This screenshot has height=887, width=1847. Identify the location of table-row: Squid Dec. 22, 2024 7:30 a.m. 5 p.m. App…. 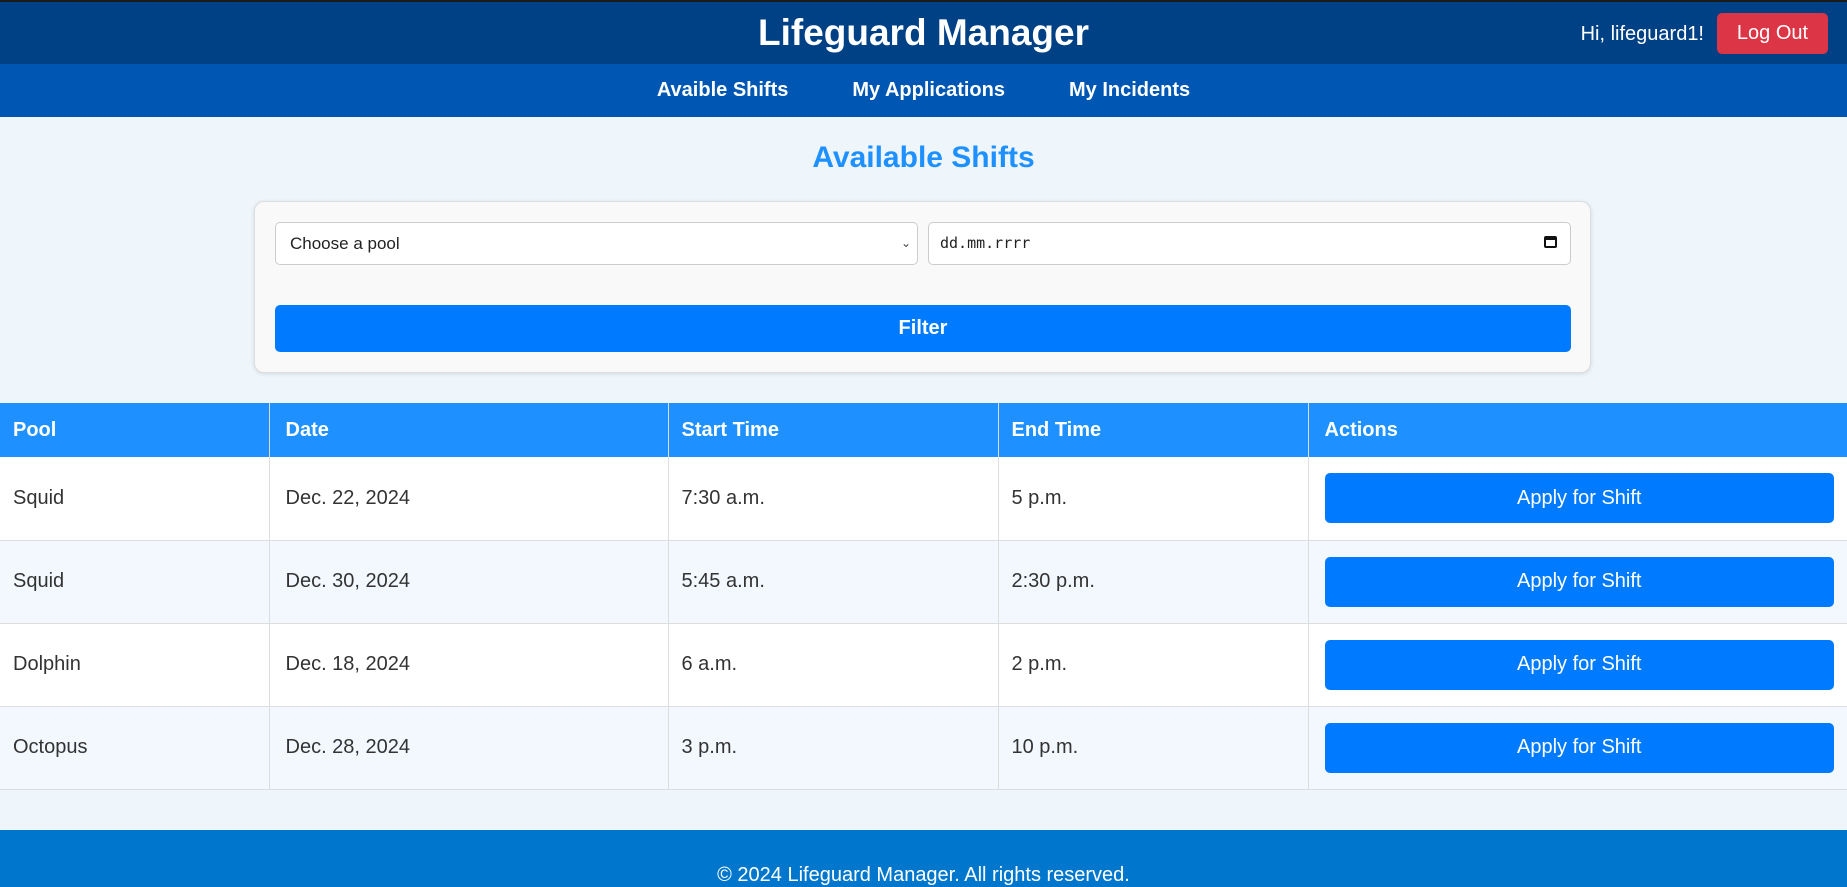
(923, 499).